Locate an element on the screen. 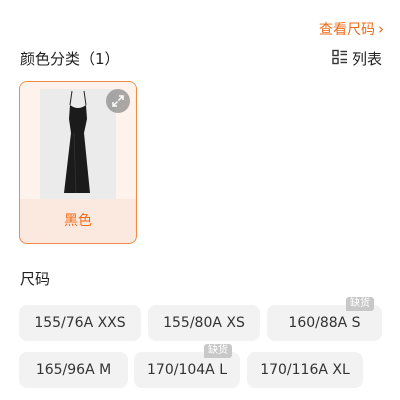 The image size is (400, 400). color-section-title: 颜色分类（1） is located at coordinates (70, 59).